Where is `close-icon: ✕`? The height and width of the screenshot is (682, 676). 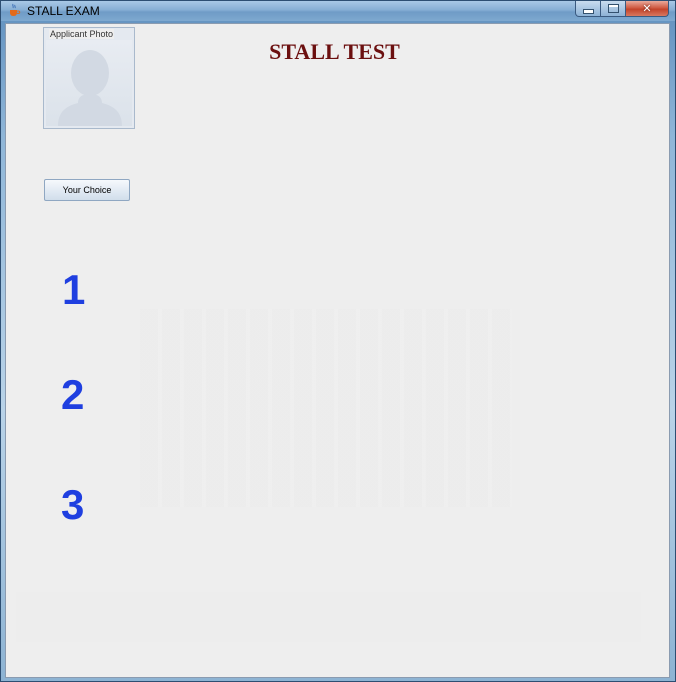
close-icon: ✕ is located at coordinates (647, 8).